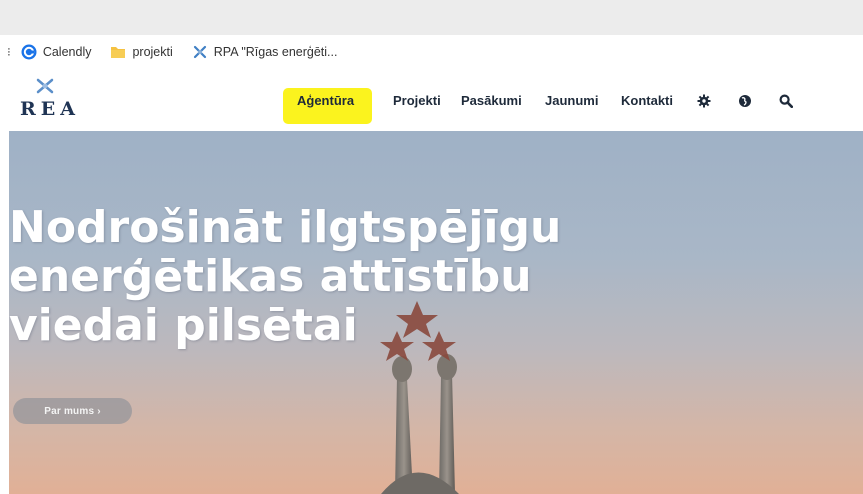 This screenshot has height=494, width=863. What do you see at coordinates (72, 411) in the screenshot?
I see `about-us-button: Par mums ›` at bounding box center [72, 411].